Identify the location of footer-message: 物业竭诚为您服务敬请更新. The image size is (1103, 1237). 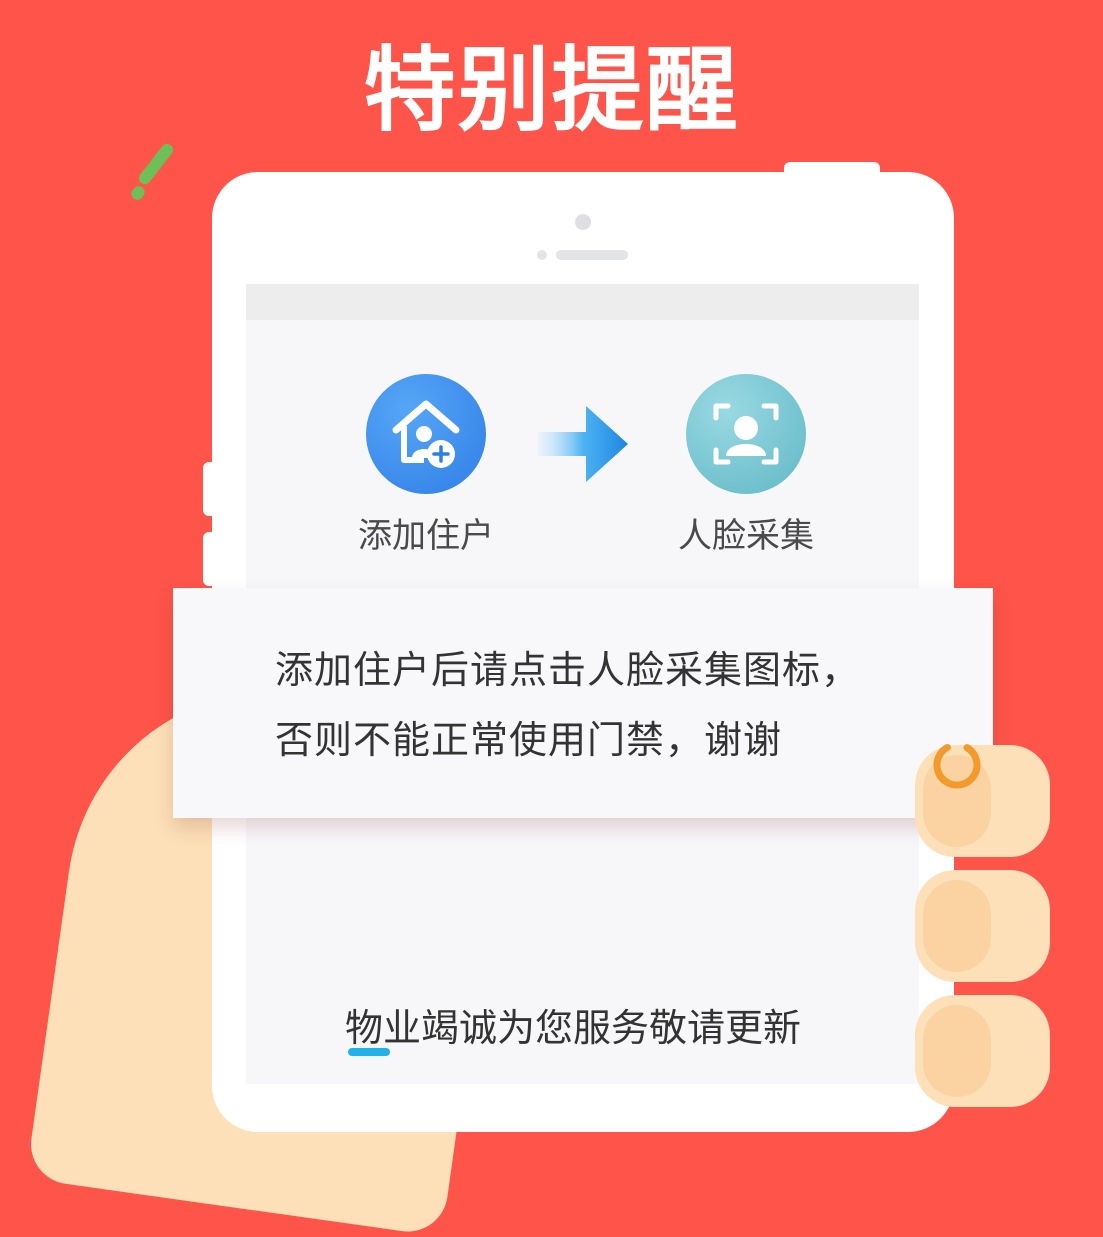
(573, 1028).